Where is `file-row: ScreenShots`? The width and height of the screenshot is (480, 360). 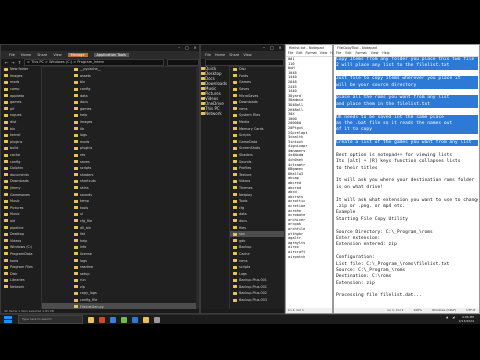 file-row: ScreenShots is located at coordinates (257, 148).